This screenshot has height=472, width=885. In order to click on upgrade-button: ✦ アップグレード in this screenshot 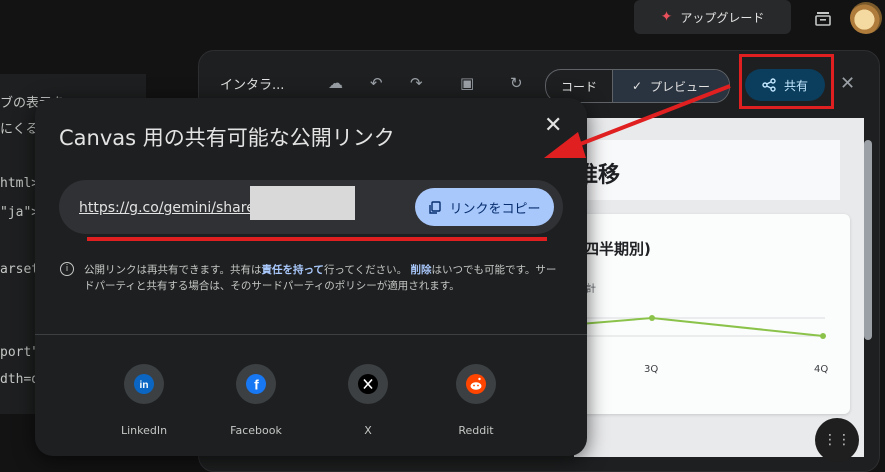, I will do `click(712, 17)`.